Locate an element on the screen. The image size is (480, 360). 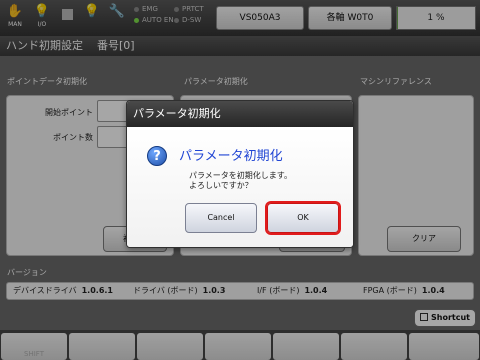
ok-button: OK is located at coordinates (303, 218).